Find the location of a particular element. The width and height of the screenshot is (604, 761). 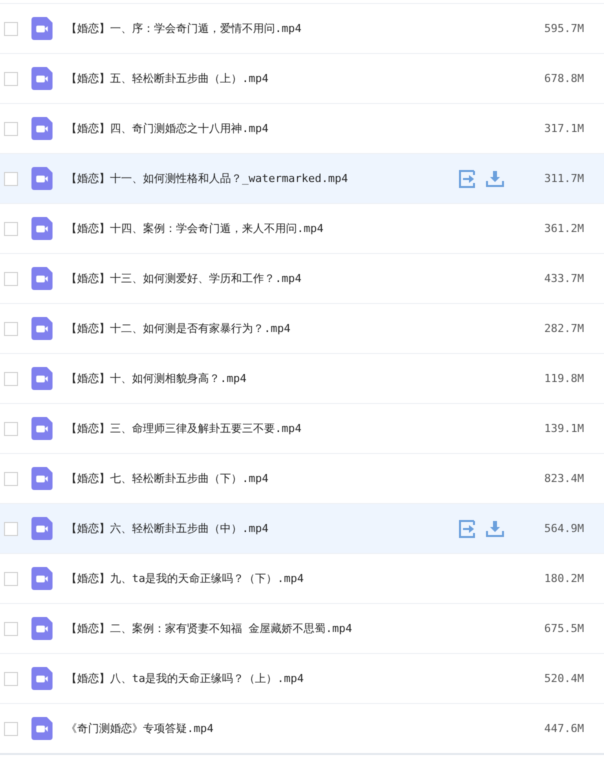

file-size: 678.8M is located at coordinates (564, 78).